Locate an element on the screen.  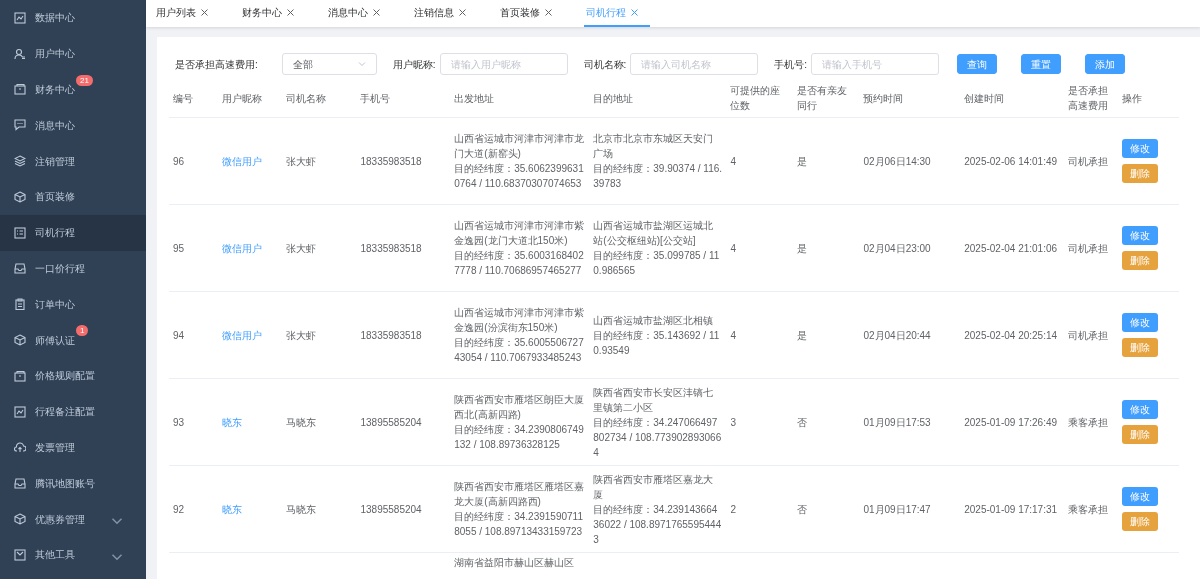
column-header: 可提供的座位数 is located at coordinates (759, 98).